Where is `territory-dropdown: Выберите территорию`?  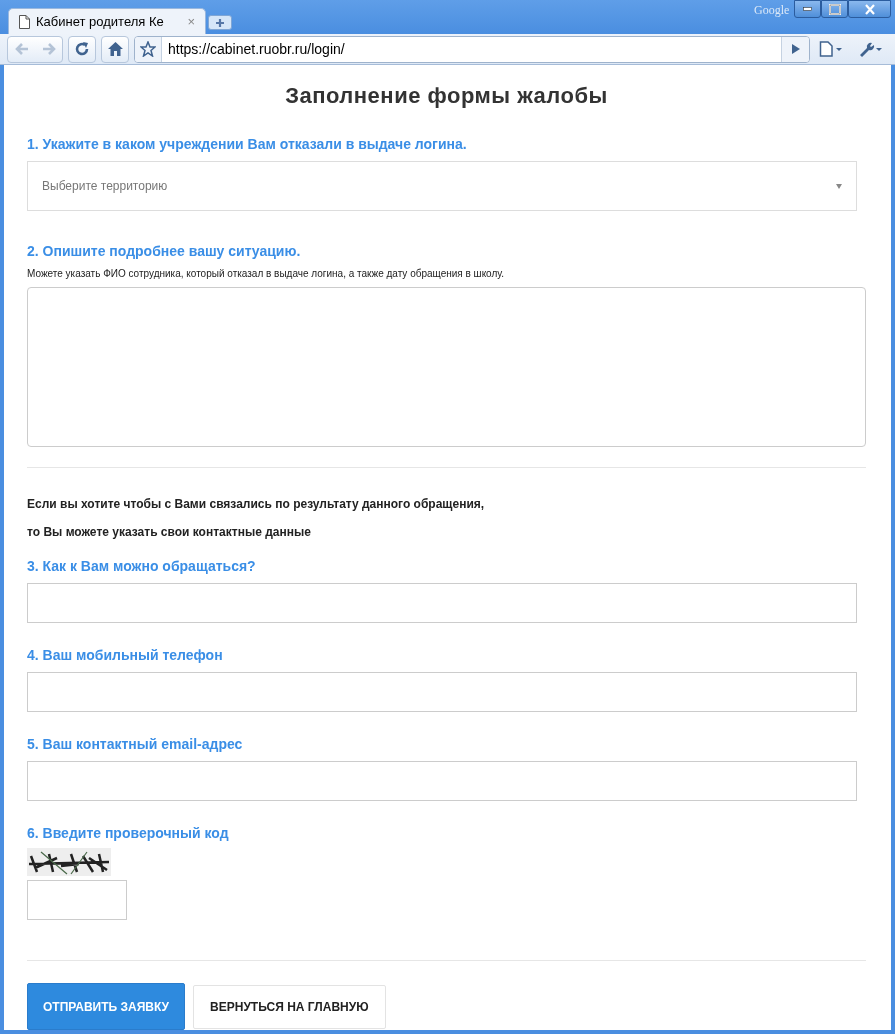 territory-dropdown: Выберите территорию is located at coordinates (442, 186).